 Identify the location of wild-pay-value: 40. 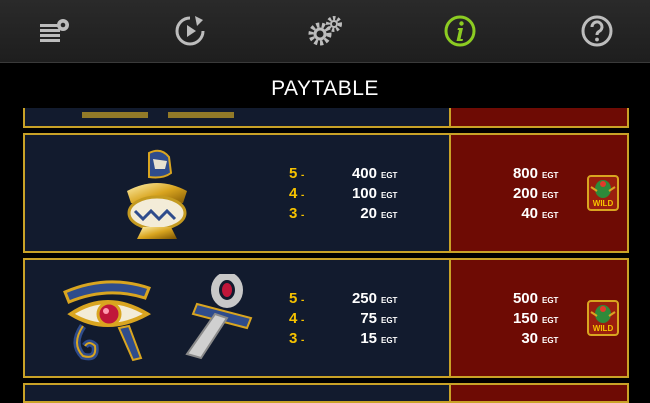
(529, 213).